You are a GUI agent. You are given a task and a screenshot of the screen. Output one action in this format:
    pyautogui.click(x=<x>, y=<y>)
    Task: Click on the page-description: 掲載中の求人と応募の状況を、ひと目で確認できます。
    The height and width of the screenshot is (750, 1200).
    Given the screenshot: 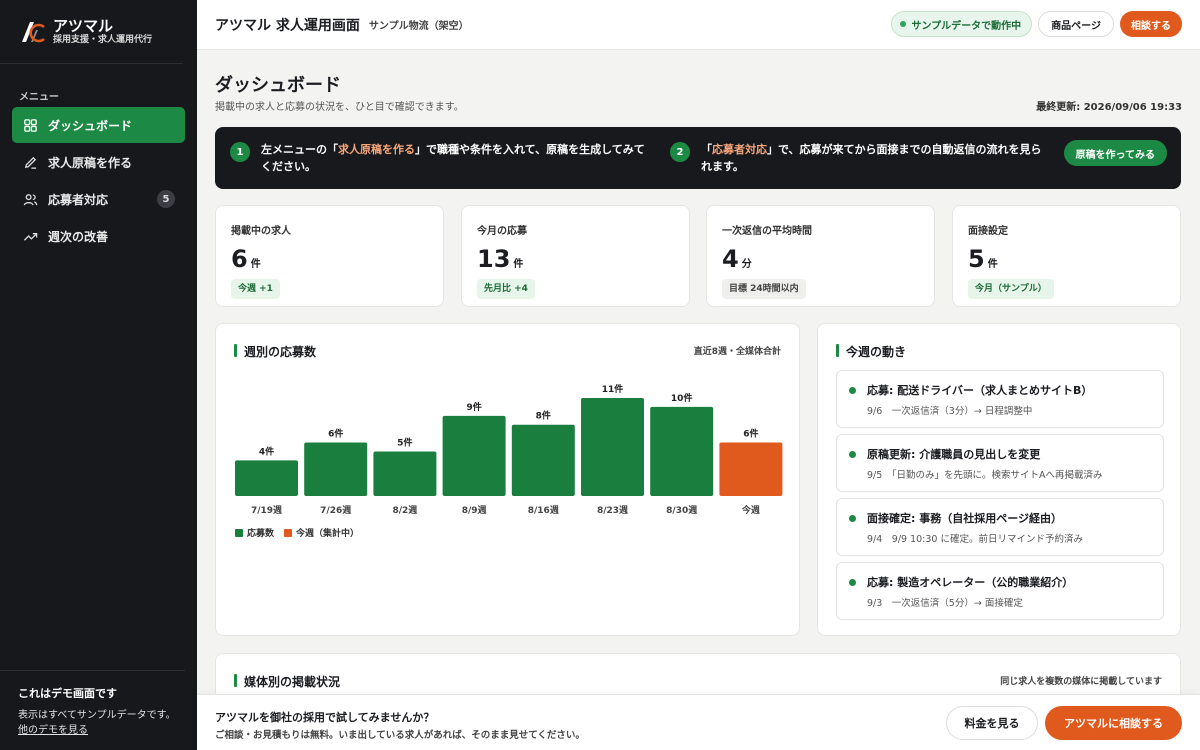 What is the action you would take?
    pyautogui.click(x=339, y=107)
    